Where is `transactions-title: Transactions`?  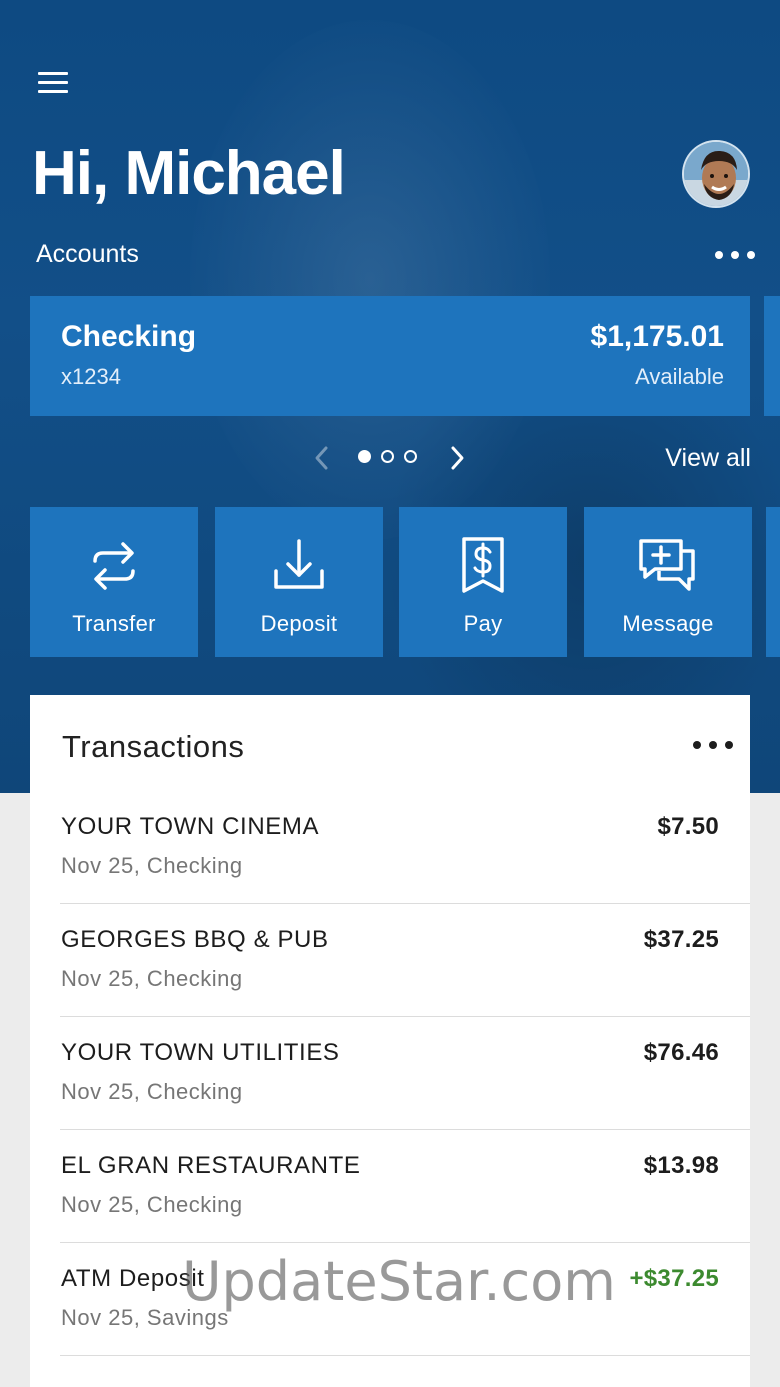
transactions-title: Transactions is located at coordinates (153, 746).